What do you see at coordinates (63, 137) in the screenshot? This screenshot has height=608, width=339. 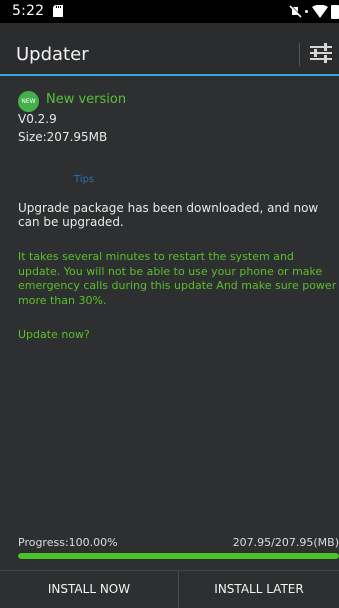 I see `package-size: Size:207.95MB` at bounding box center [63, 137].